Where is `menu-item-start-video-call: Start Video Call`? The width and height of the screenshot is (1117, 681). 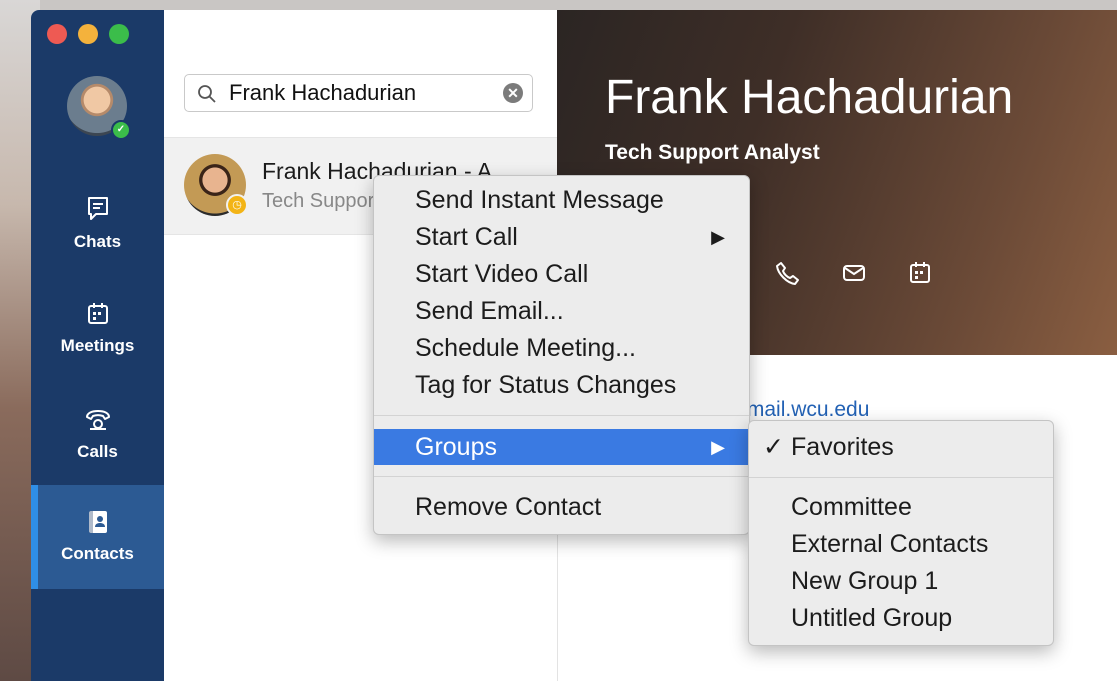
menu-item-start-video-call: Start Video Call is located at coordinates (561, 274).